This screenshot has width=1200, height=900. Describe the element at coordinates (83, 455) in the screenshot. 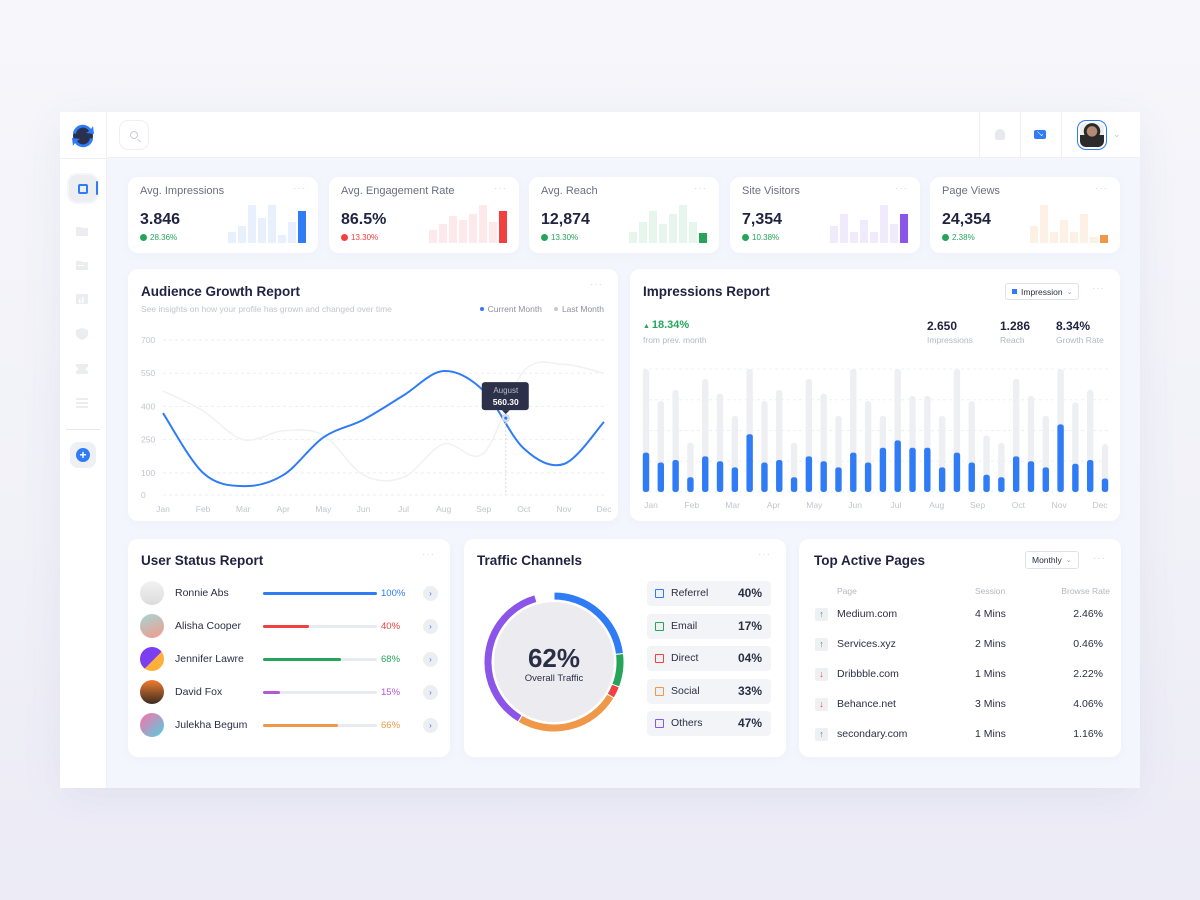

I see `add-button: +` at that location.